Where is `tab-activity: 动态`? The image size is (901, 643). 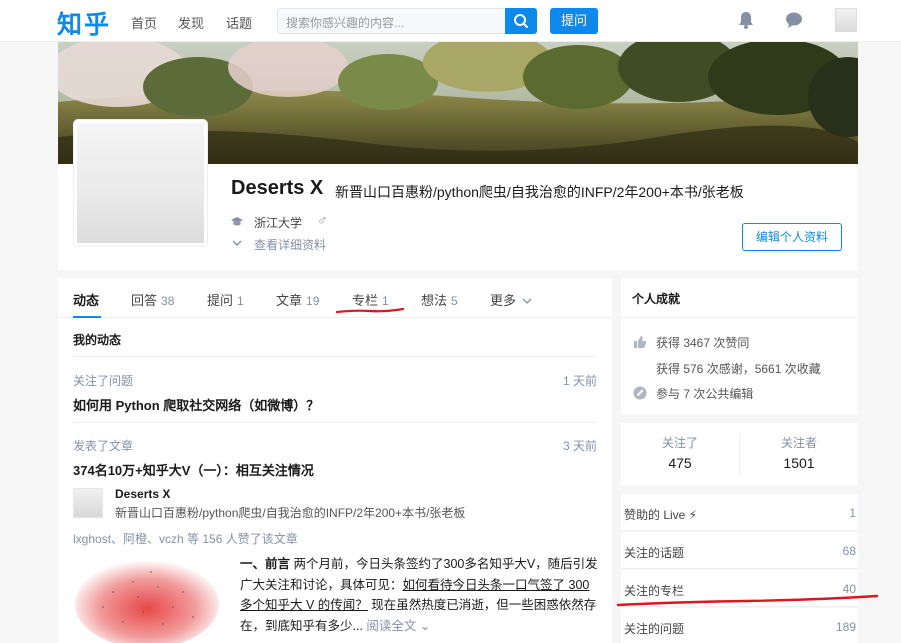
tab-activity: 动态 is located at coordinates (86, 299).